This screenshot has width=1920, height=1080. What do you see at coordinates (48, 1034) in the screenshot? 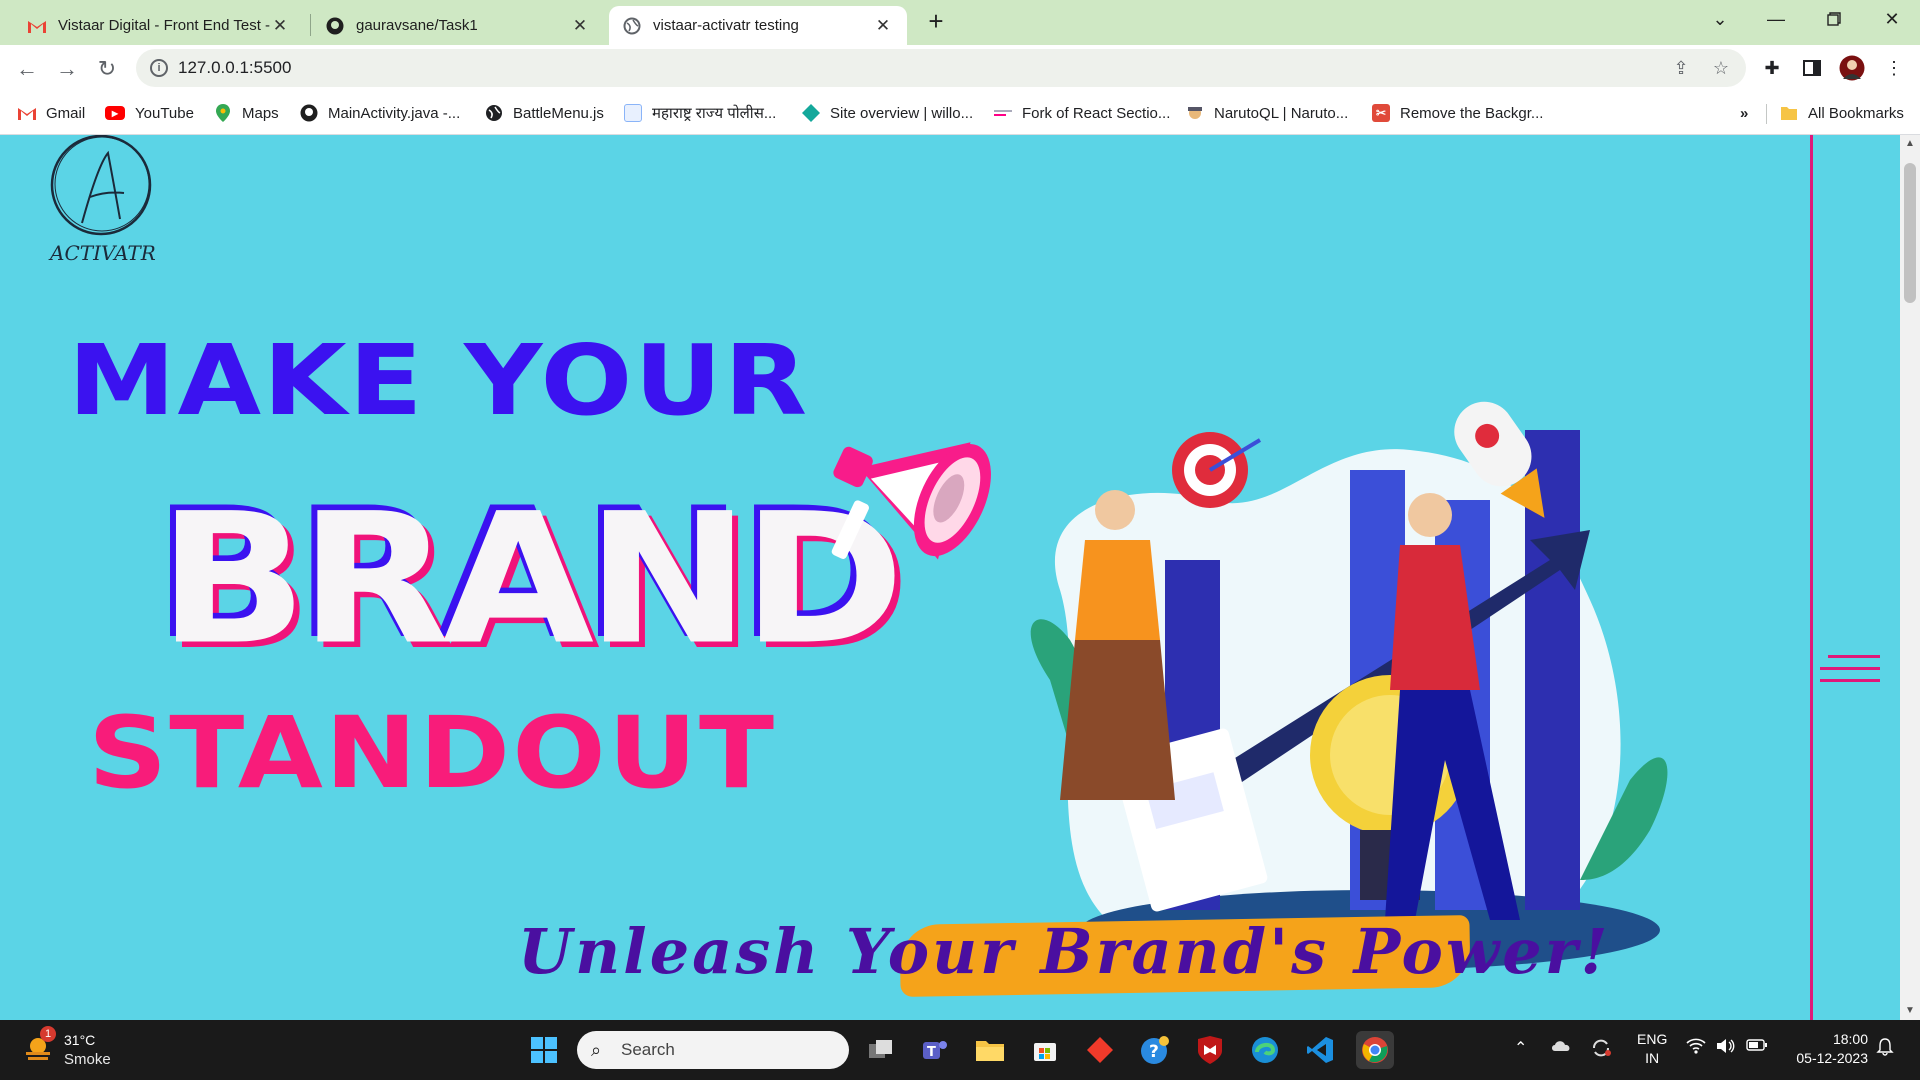
I see `weather-badge: 1` at bounding box center [48, 1034].